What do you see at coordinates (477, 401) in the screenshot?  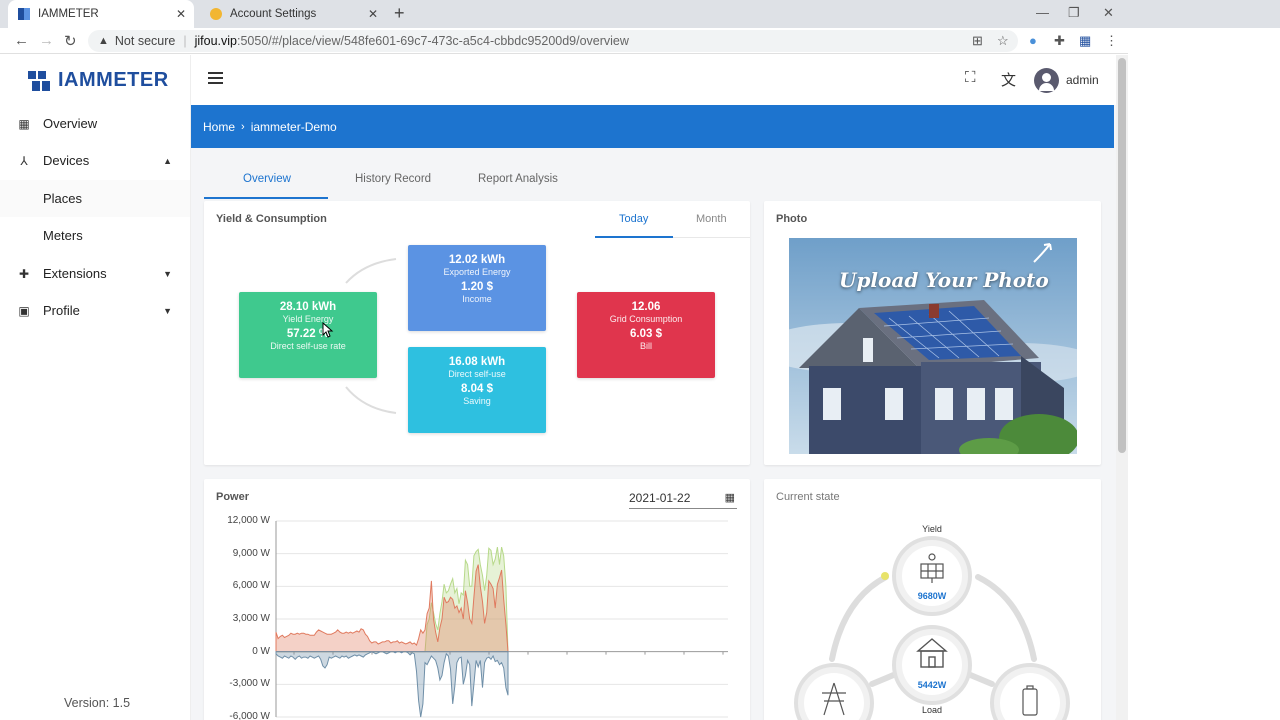 I see `saving-label: Saving` at bounding box center [477, 401].